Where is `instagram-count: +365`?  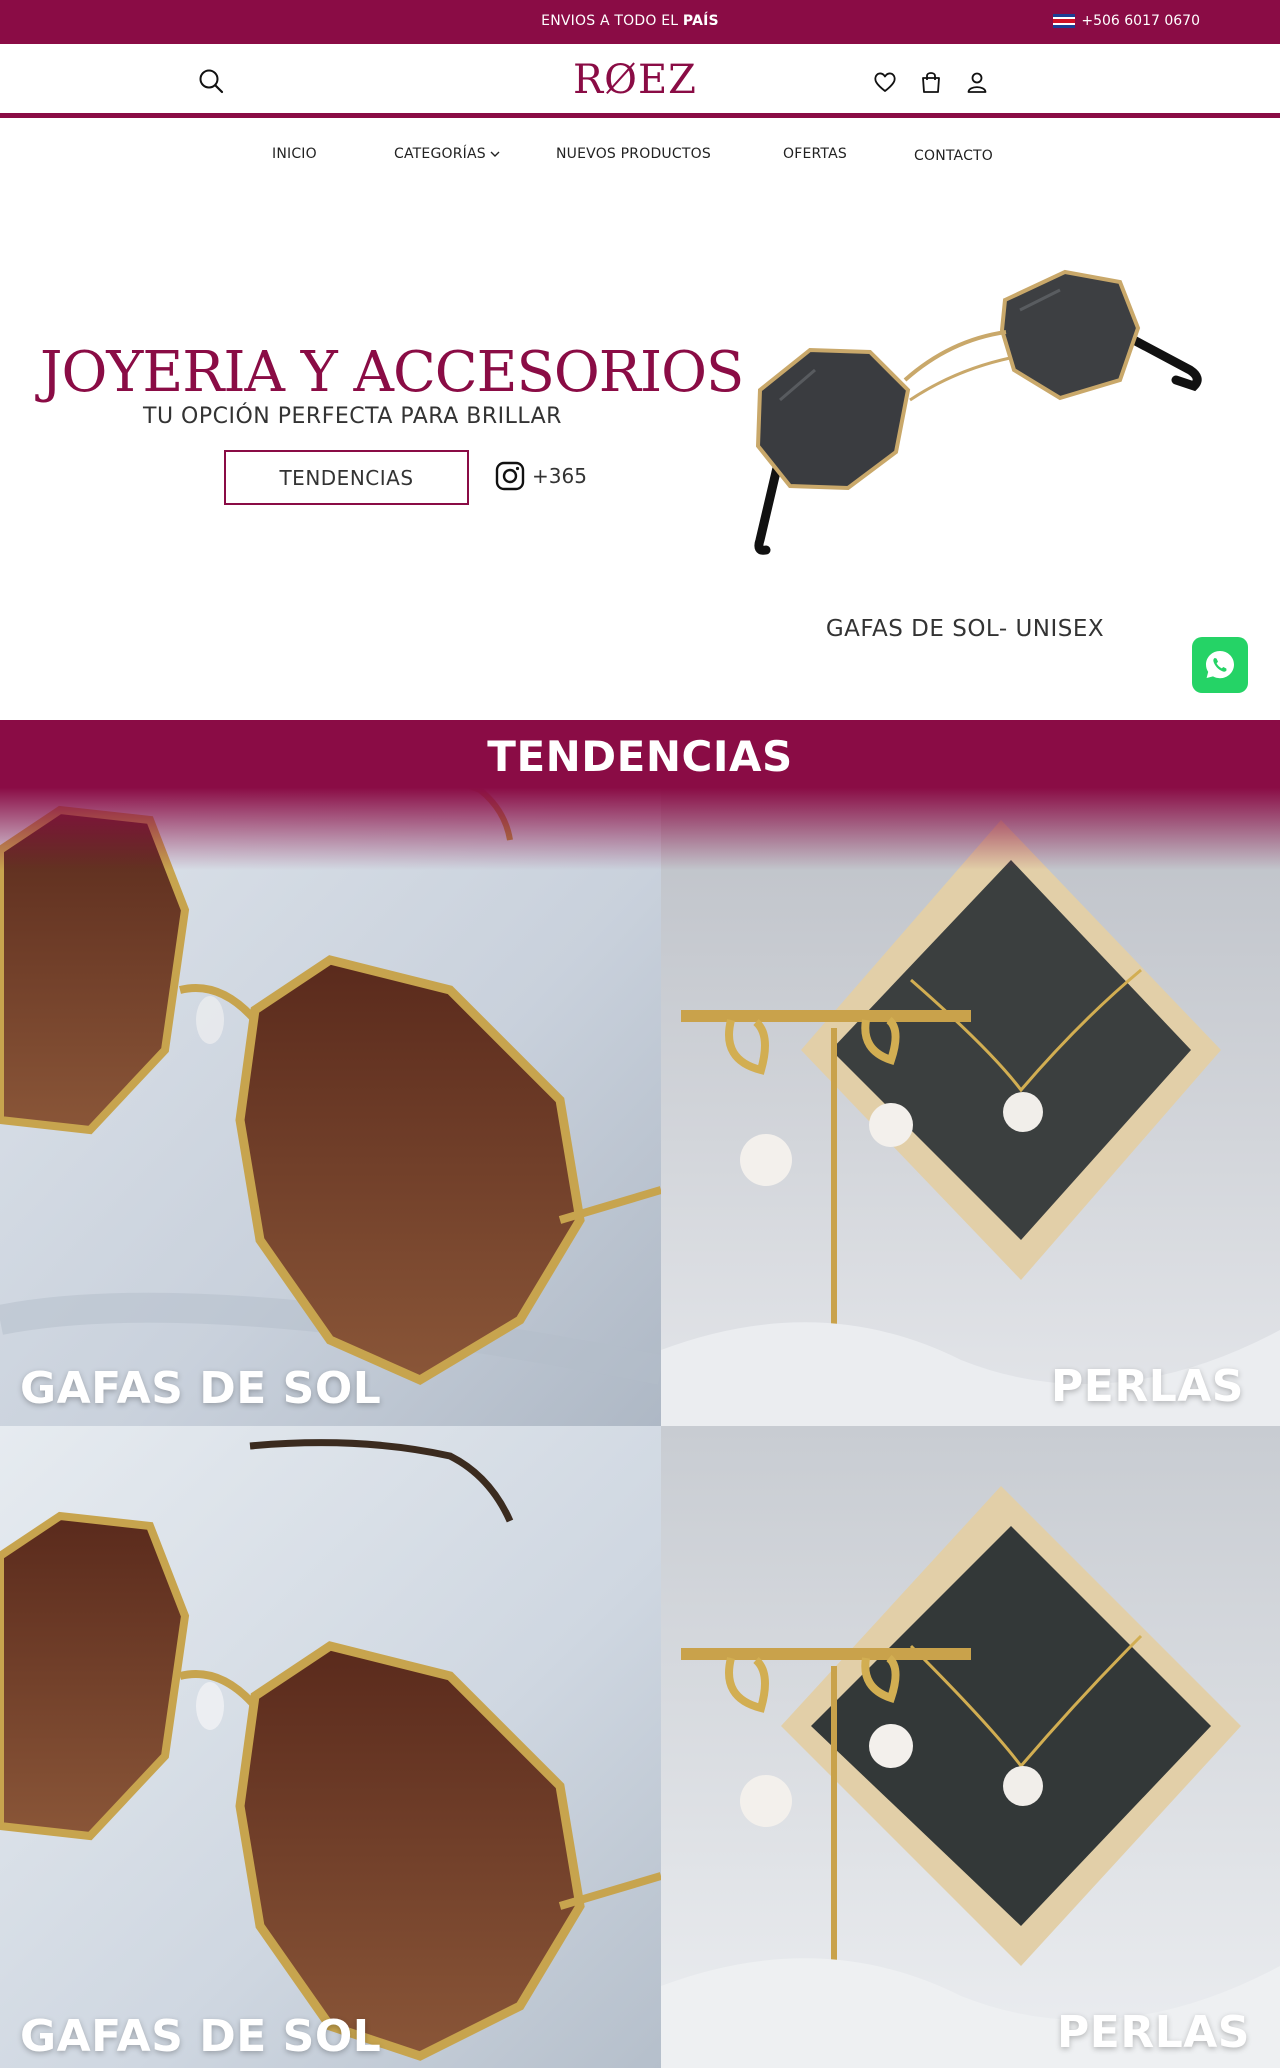 instagram-count: +365 is located at coordinates (559, 476).